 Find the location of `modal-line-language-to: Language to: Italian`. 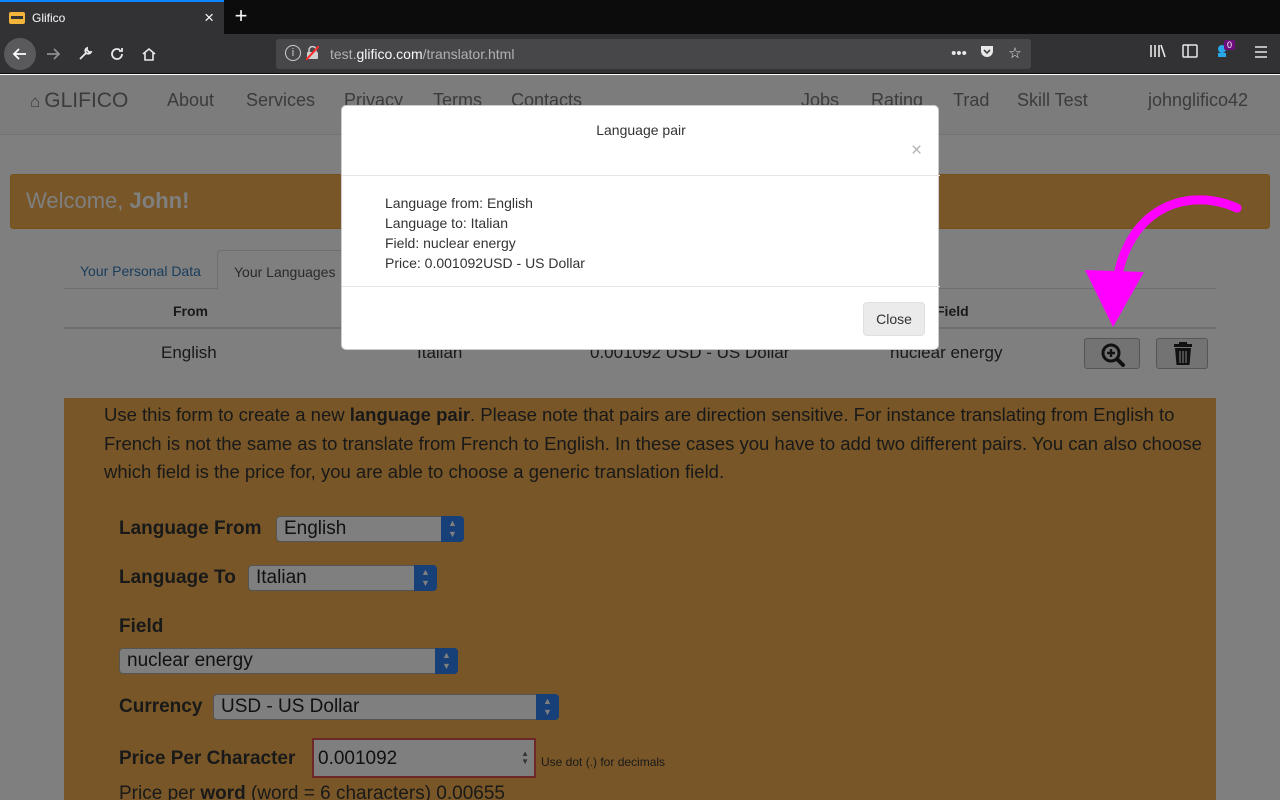

modal-line-language-to: Language to: Italian is located at coordinates (446, 223).